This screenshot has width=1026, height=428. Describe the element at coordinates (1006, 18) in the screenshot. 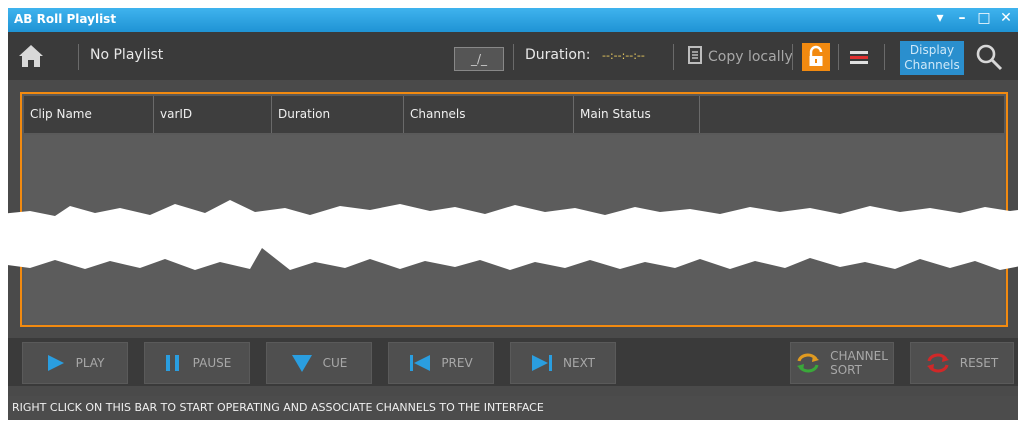

I see `close-button: ✕` at that location.